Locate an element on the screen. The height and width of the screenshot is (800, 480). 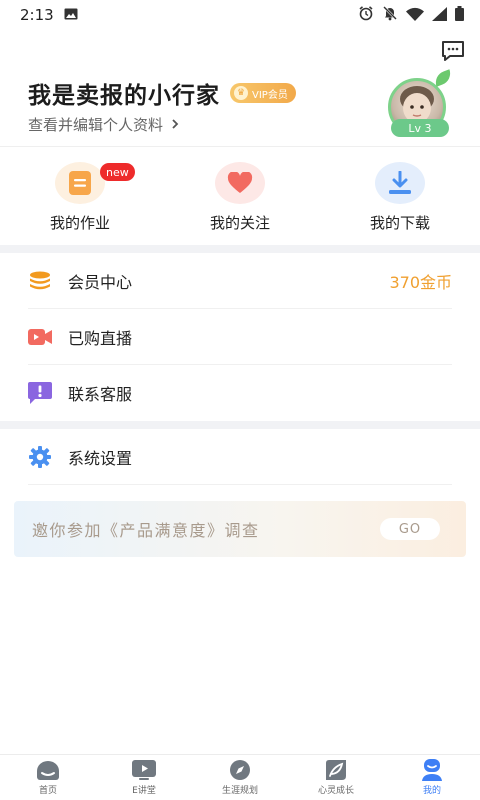
image-icon is located at coordinates (71, 15).